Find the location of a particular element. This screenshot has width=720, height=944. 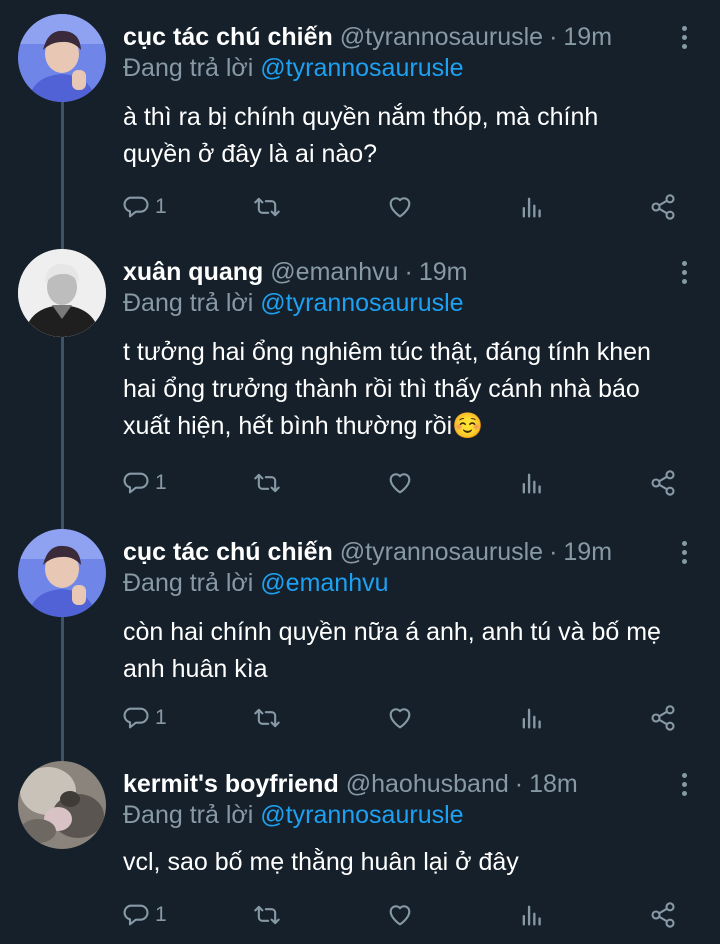

tweet-text: vcl, sao bố mẹ thằng huân lại ở đây is located at coordinates (406, 862).